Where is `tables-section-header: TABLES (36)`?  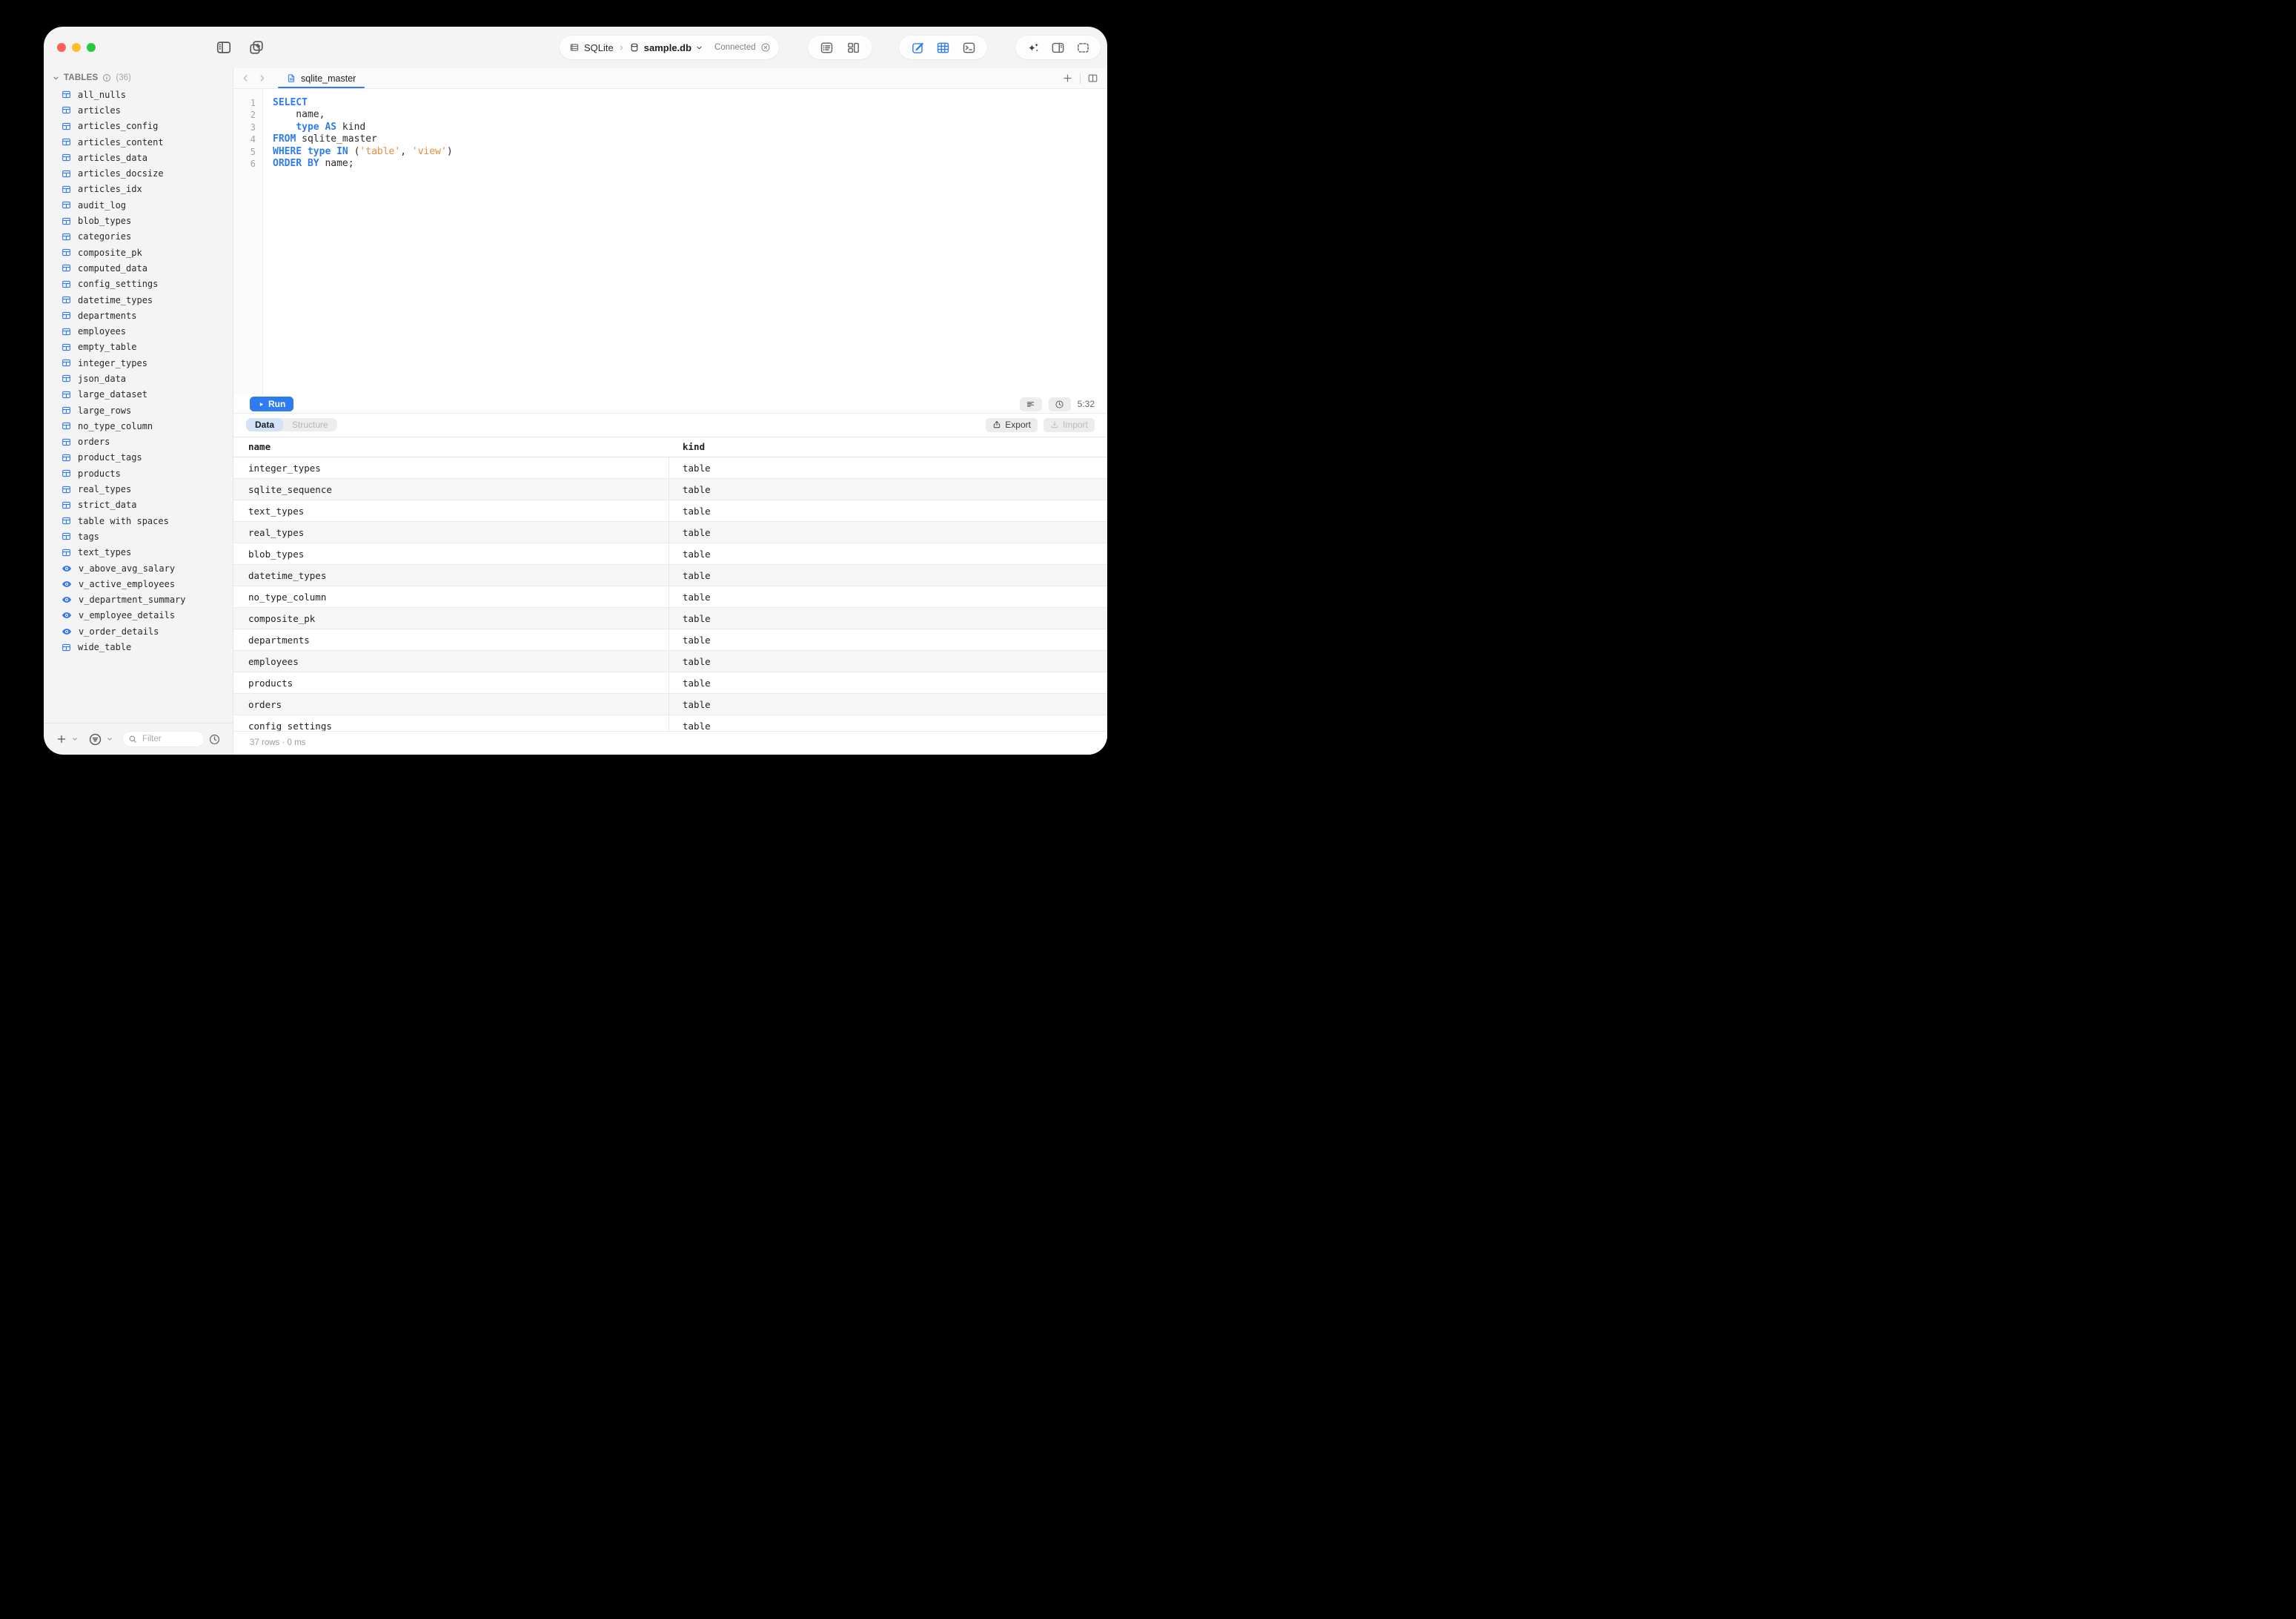 tables-section-header: TABLES (36) is located at coordinates (138, 77).